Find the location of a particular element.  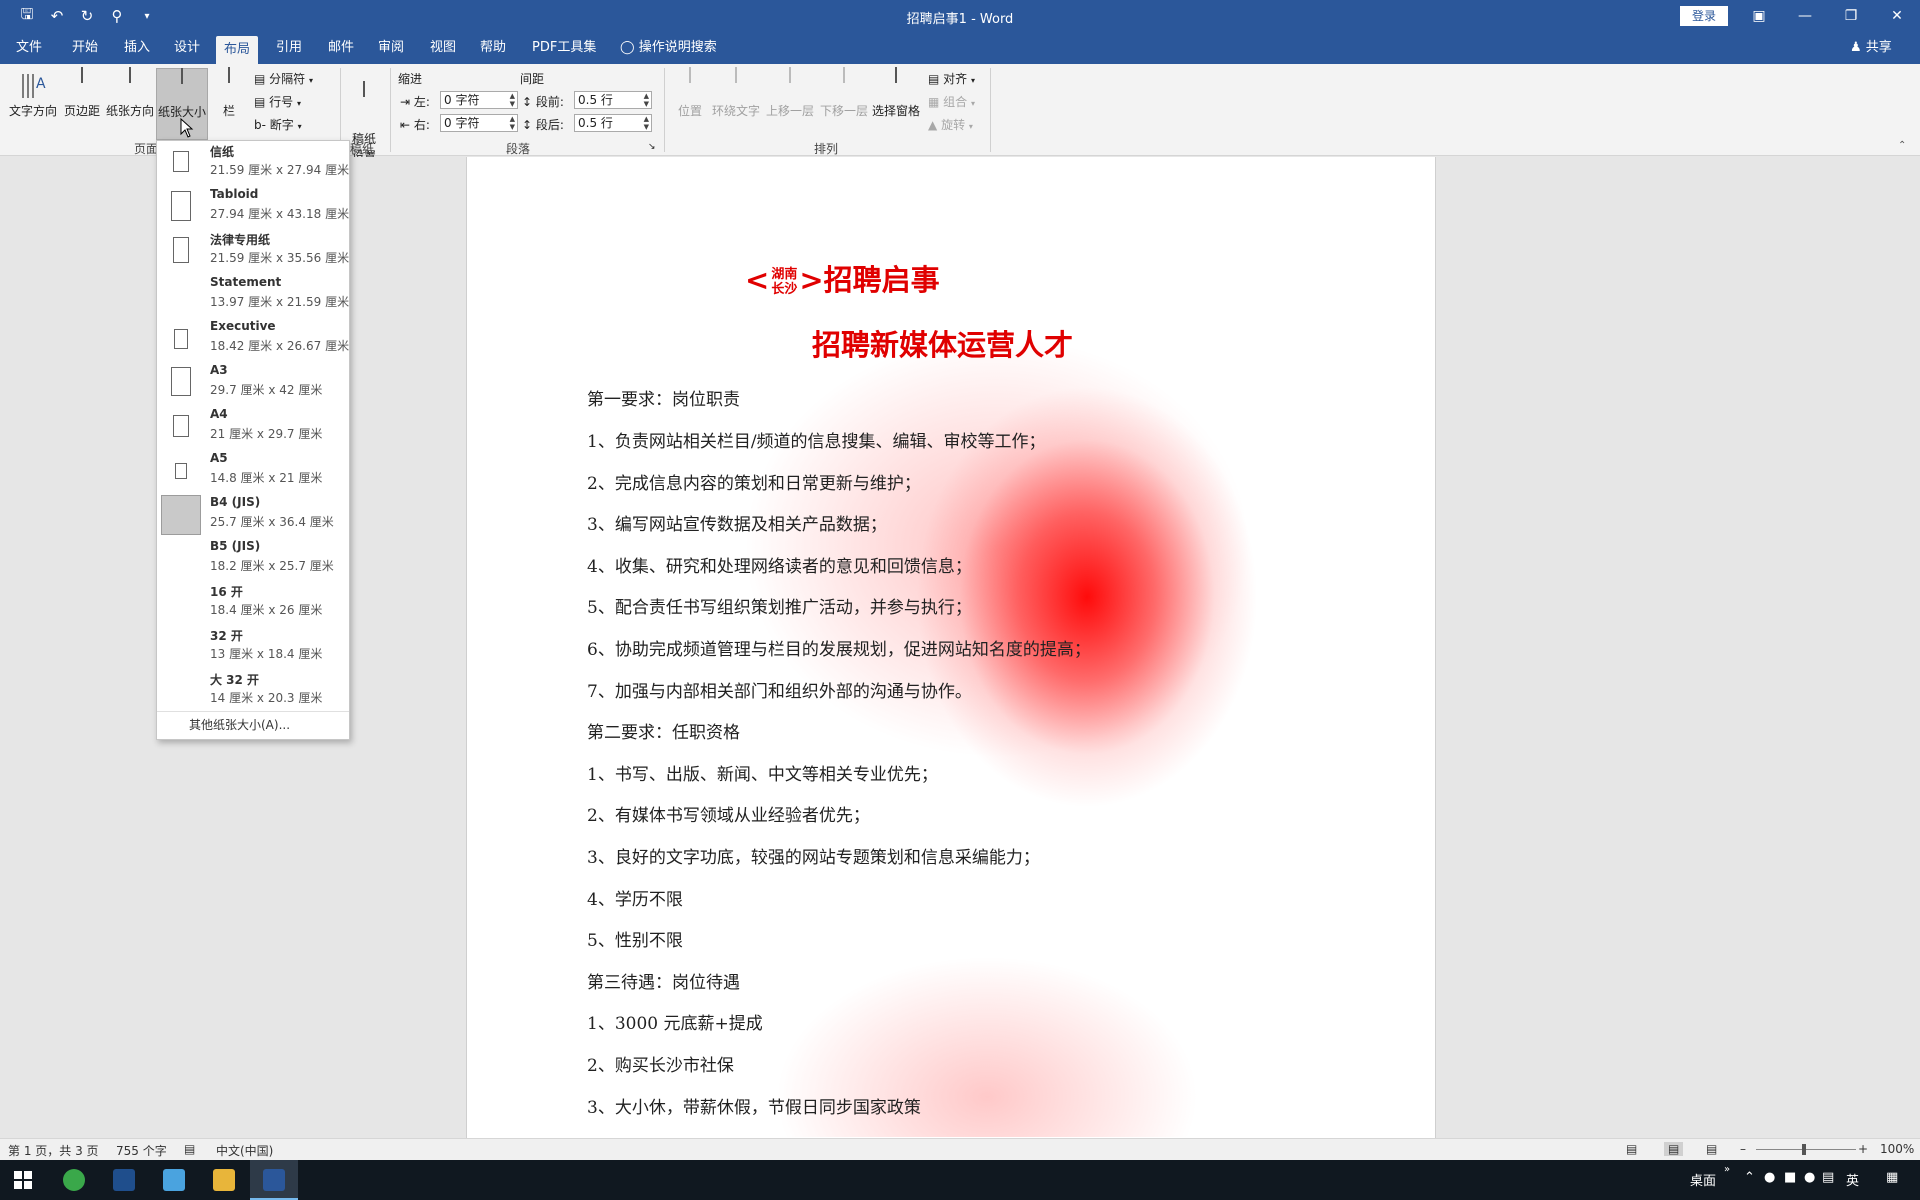

paper-size-option: 法律专用纸 21.59 厘米 x 35.56 厘米 is located at coordinates (253, 251).